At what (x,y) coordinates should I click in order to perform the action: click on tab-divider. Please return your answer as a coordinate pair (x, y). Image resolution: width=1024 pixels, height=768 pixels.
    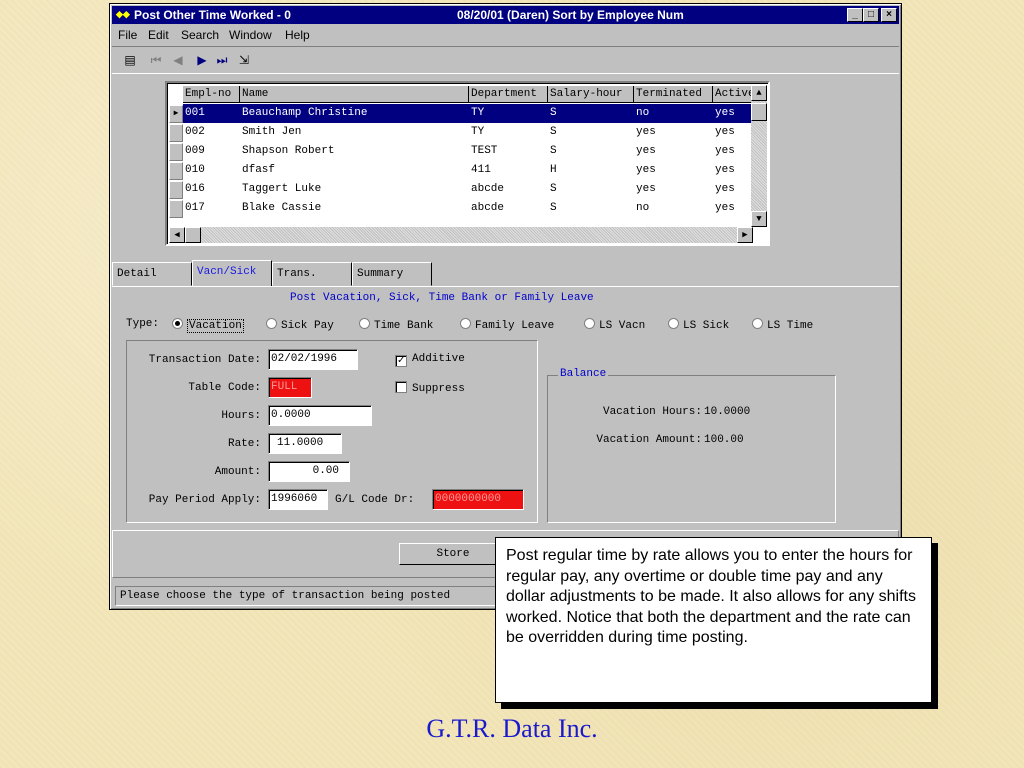
    Looking at the image, I should click on (505, 286).